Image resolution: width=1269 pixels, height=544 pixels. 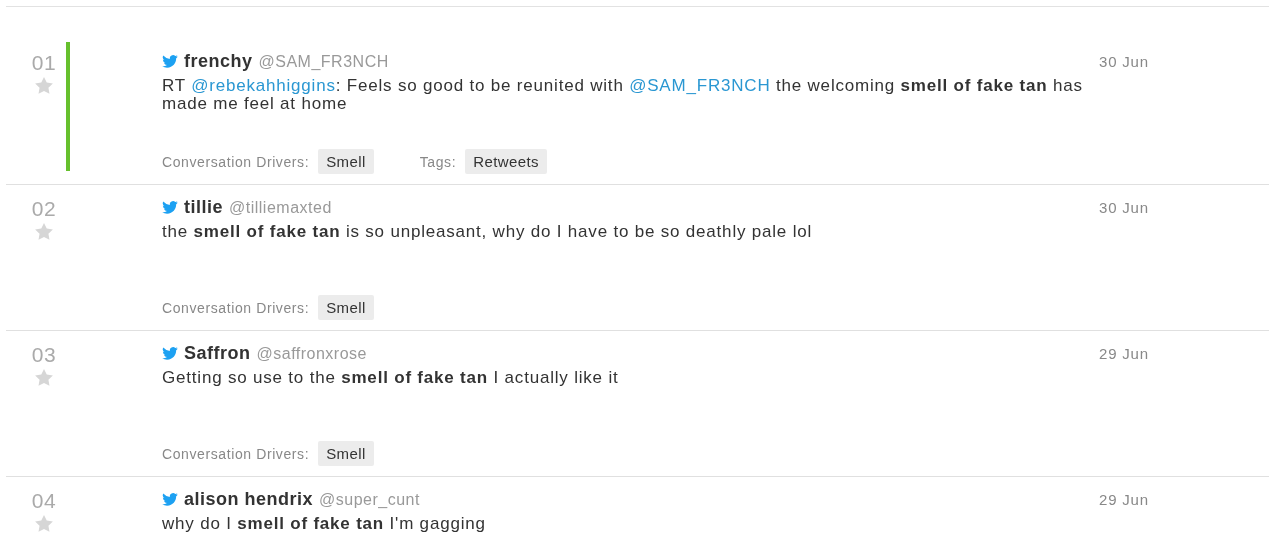 What do you see at coordinates (203, 207) in the screenshot?
I see `author-name: tillie` at bounding box center [203, 207].